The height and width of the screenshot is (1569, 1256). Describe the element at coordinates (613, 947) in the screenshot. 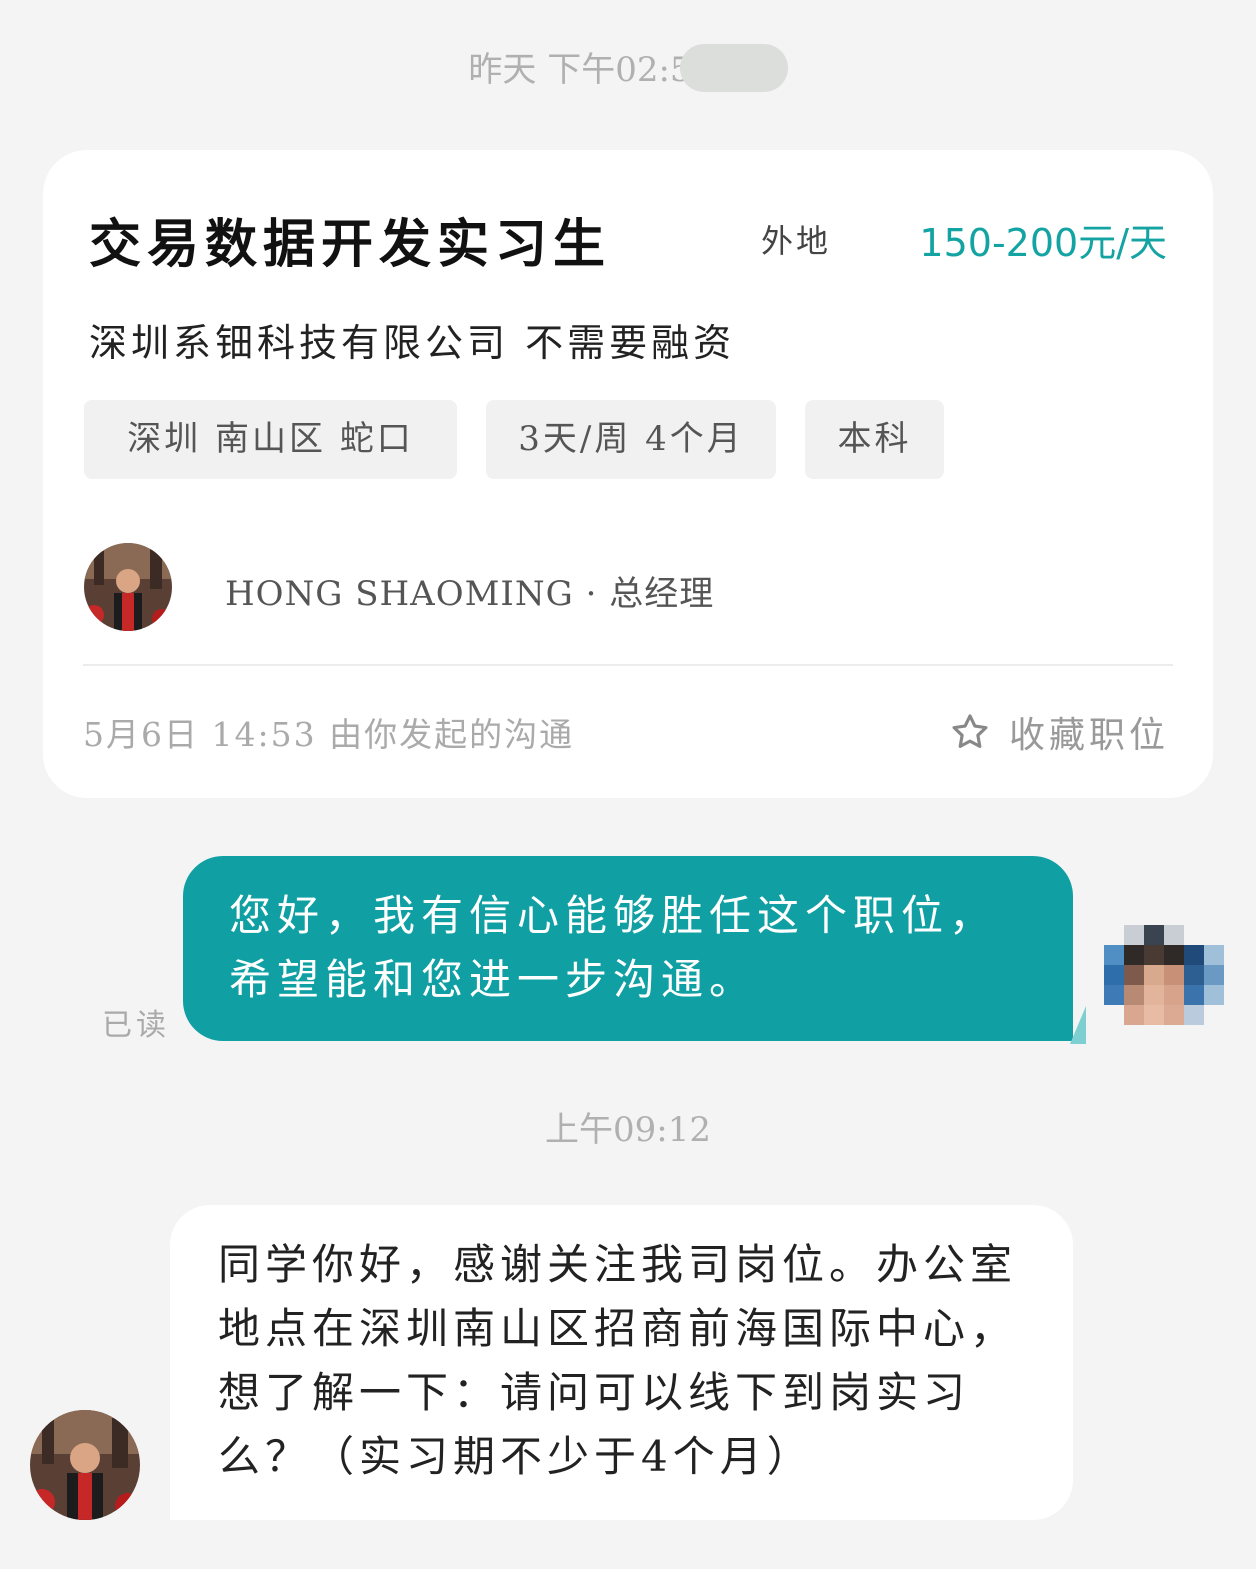

I see `outgoing-message-text: 您好，我有信心能够胜任这个职位，希望能和您进一步沟通。` at that location.